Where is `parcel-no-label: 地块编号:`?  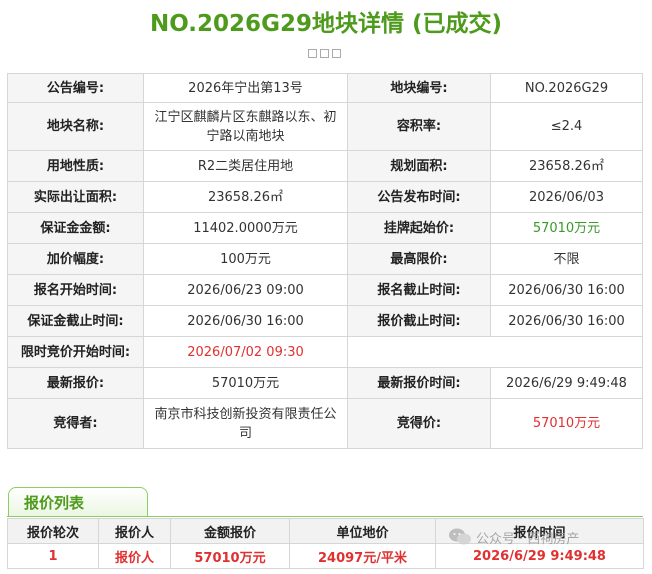
parcel-no-label: 地块编号: is located at coordinates (419, 88).